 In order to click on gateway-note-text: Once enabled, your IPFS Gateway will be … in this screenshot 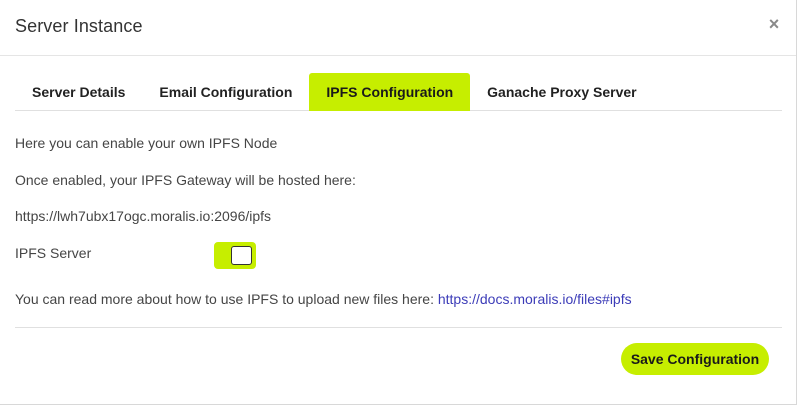, I will do `click(185, 180)`.